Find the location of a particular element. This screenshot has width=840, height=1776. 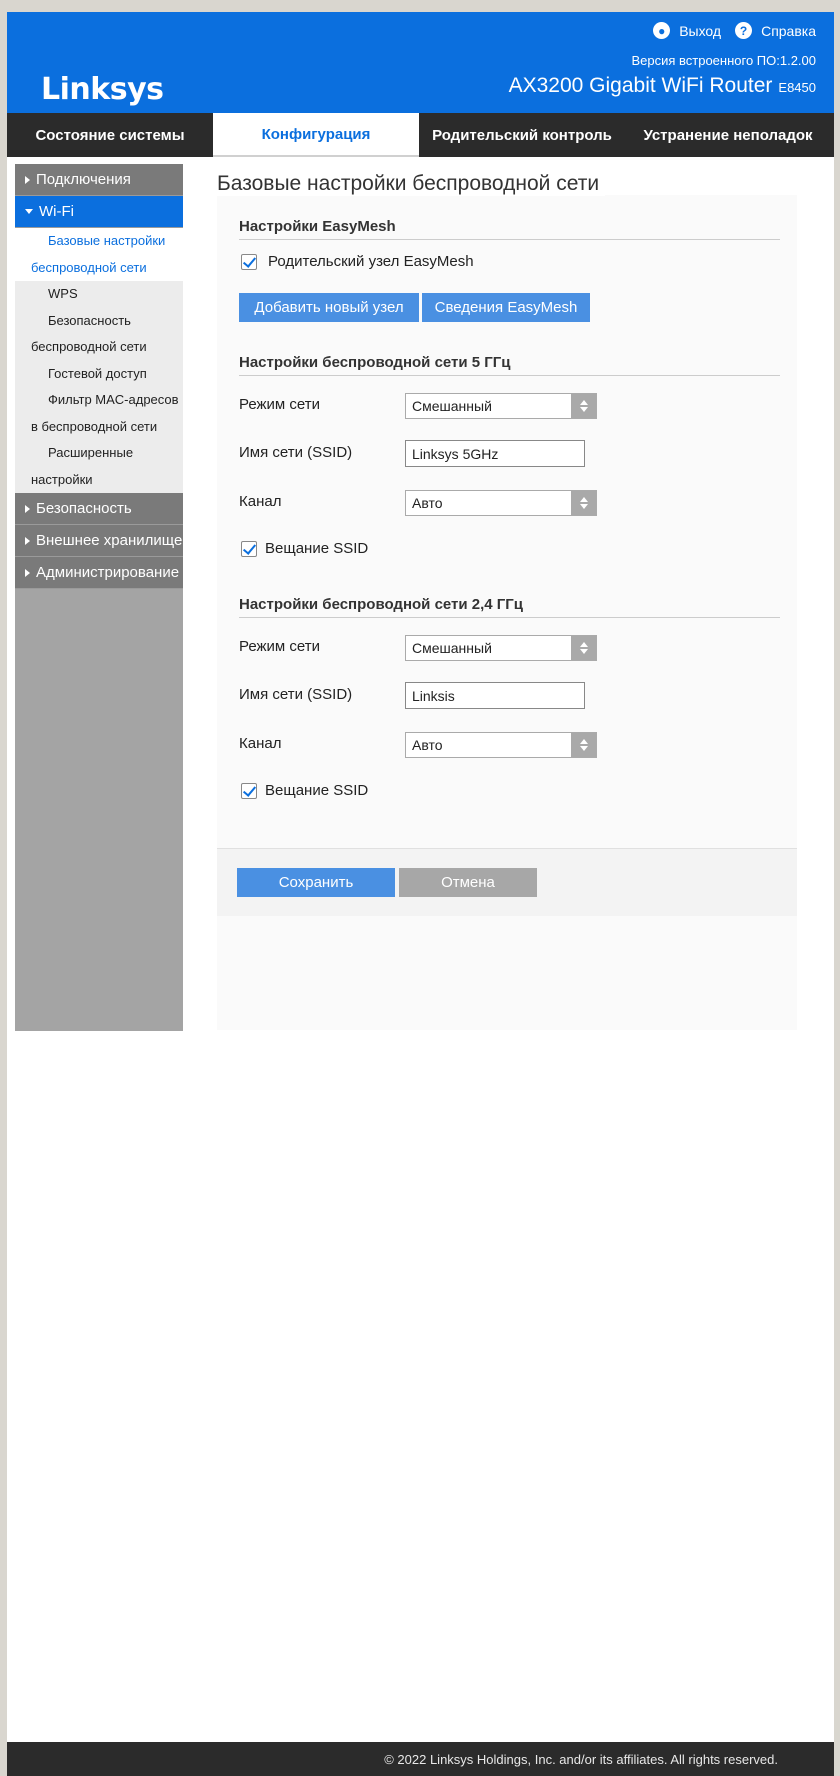

sidebar-item-storage: Внешнее хранилище is located at coordinates (99, 541).